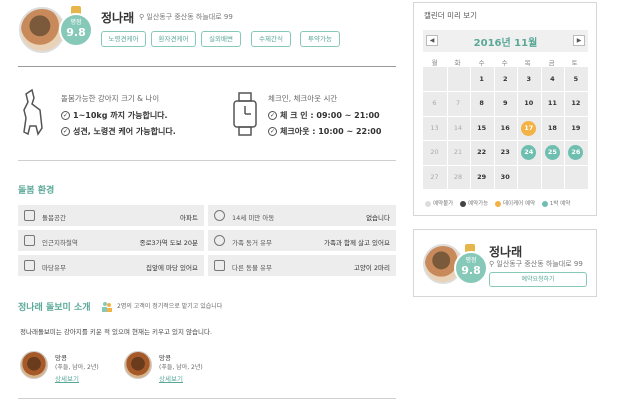  What do you see at coordinates (189, 17) in the screenshot?
I see `profile-address-text: 일산동구 중산동 하늘대로 99` at bounding box center [189, 17].